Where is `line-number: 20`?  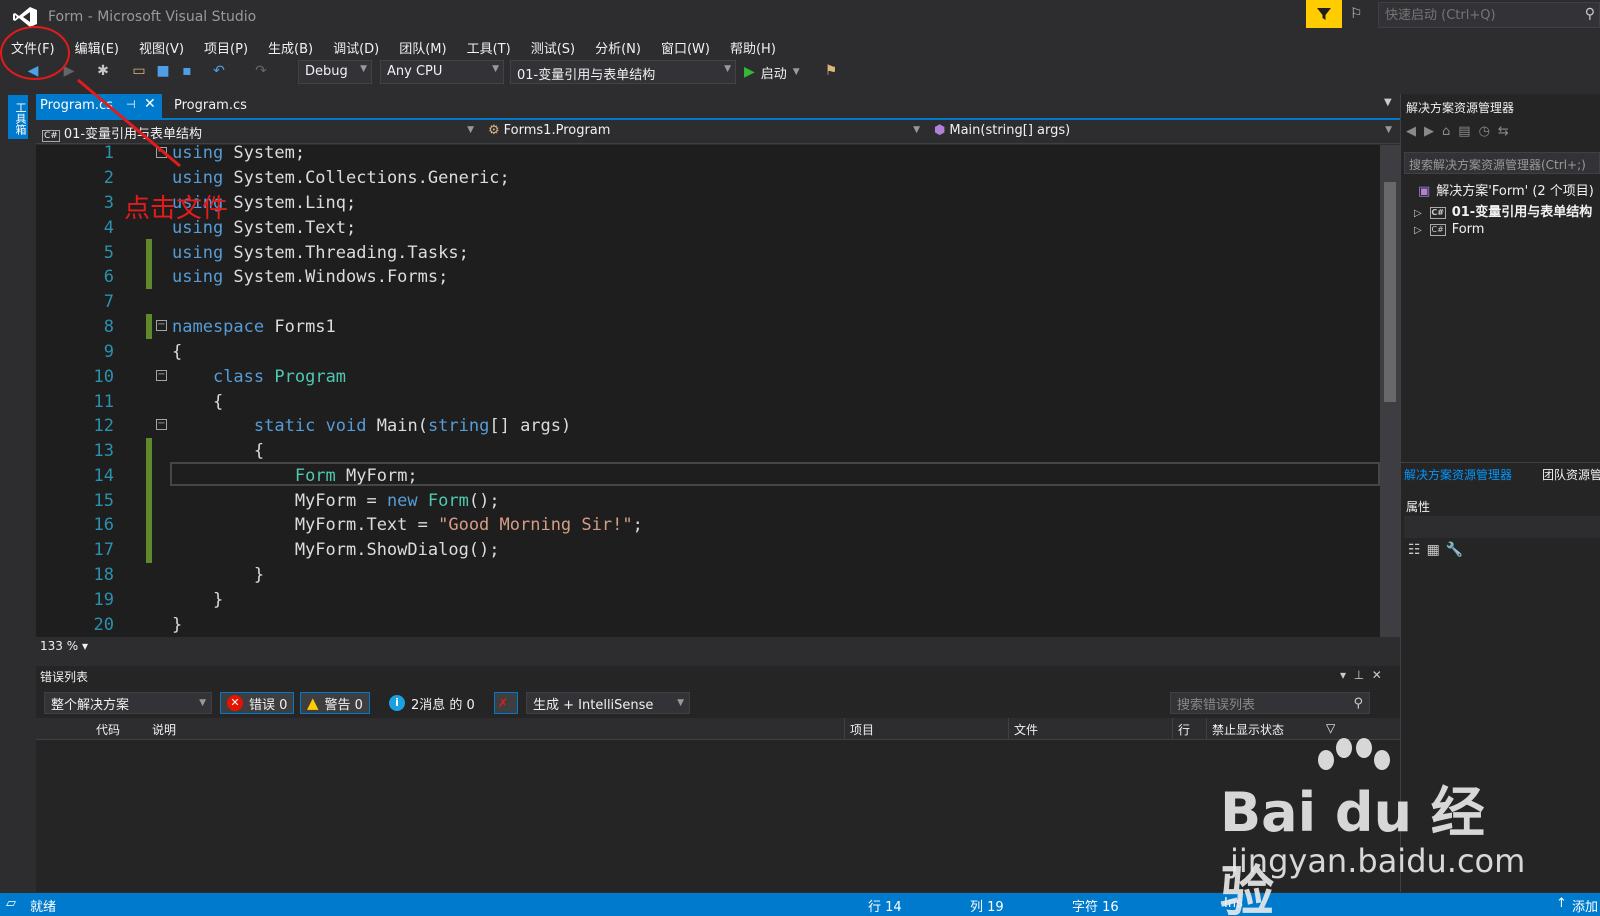 line-number: 20 is located at coordinates (103, 625).